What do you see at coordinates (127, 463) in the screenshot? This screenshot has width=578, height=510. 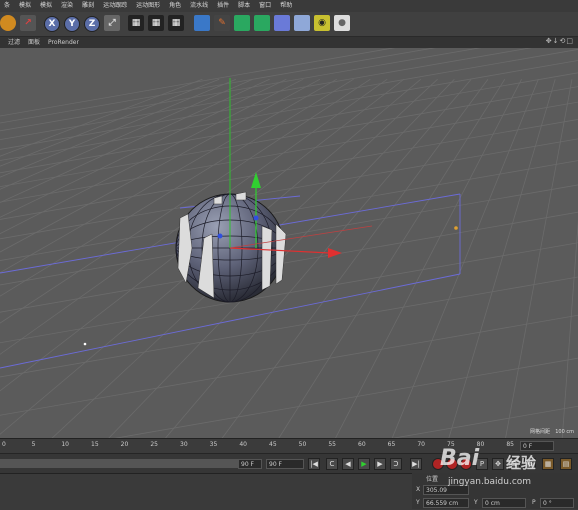 I see `timeline-range-bar` at bounding box center [127, 463].